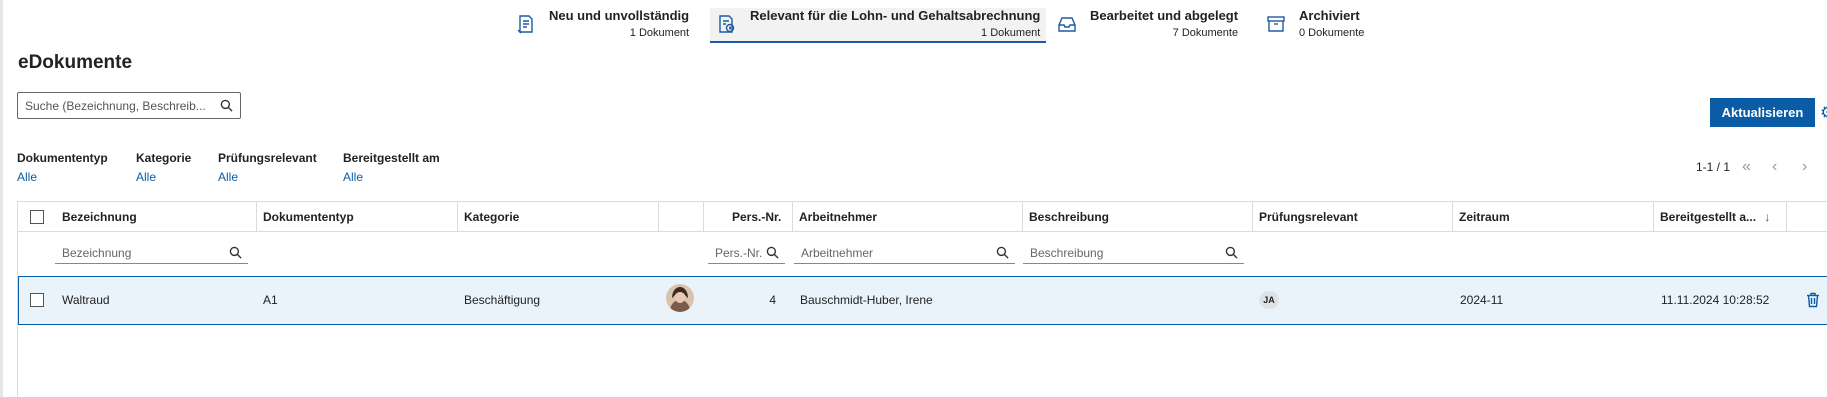 This screenshot has height=397, width=1827. What do you see at coordinates (746, 253) in the screenshot?
I see `filter-persnr` at bounding box center [746, 253].